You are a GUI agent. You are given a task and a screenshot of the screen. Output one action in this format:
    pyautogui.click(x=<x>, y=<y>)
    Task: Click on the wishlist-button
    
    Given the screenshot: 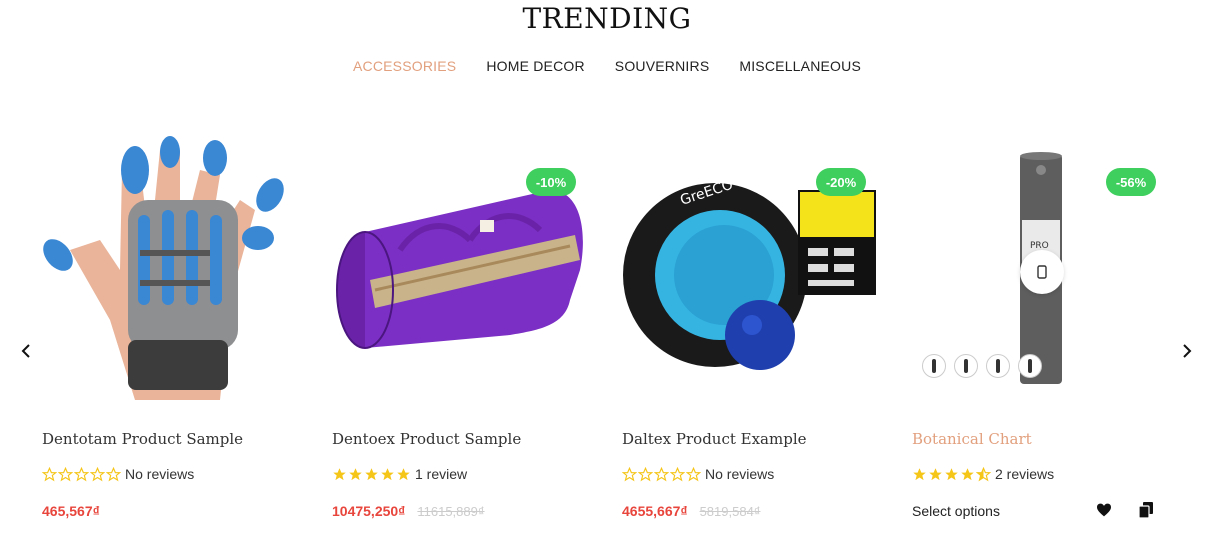 What is the action you would take?
    pyautogui.click(x=1104, y=510)
    